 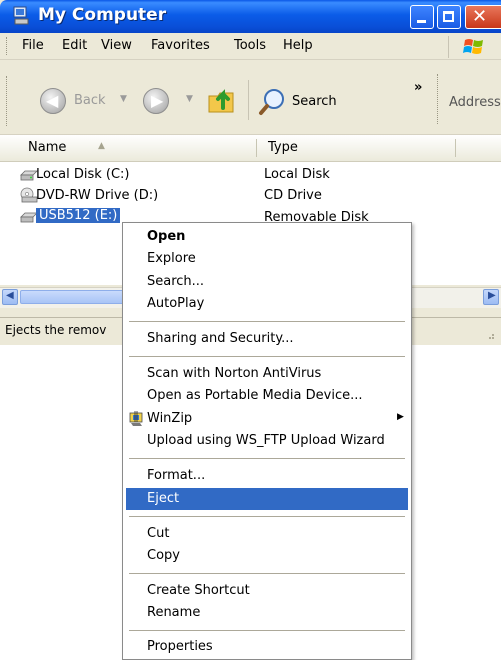 What do you see at coordinates (136, 418) in the screenshot?
I see `winzip-icon` at bounding box center [136, 418].